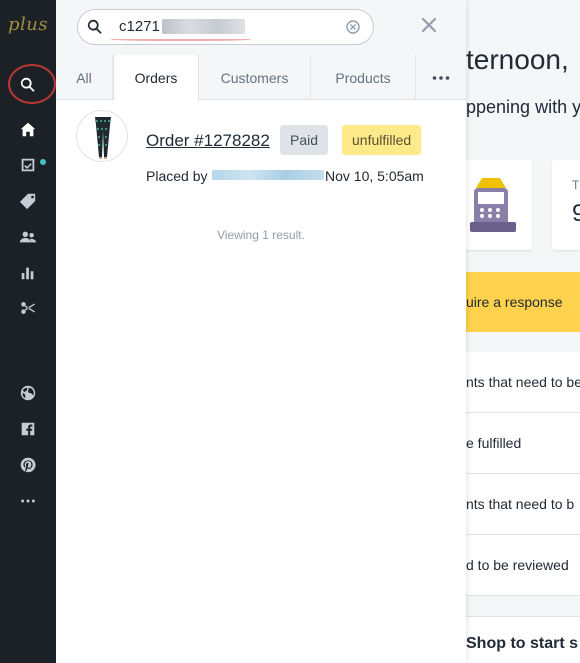  What do you see at coordinates (28, 130) in the screenshot?
I see `home-icon` at bounding box center [28, 130].